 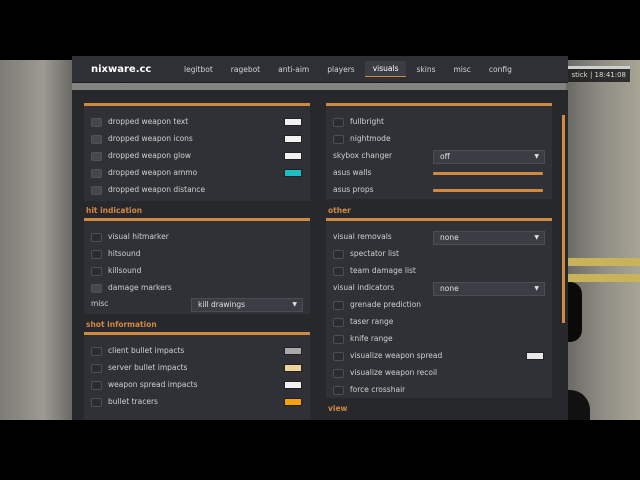 I want to click on option-label: asus walls, so click(x=352, y=172).